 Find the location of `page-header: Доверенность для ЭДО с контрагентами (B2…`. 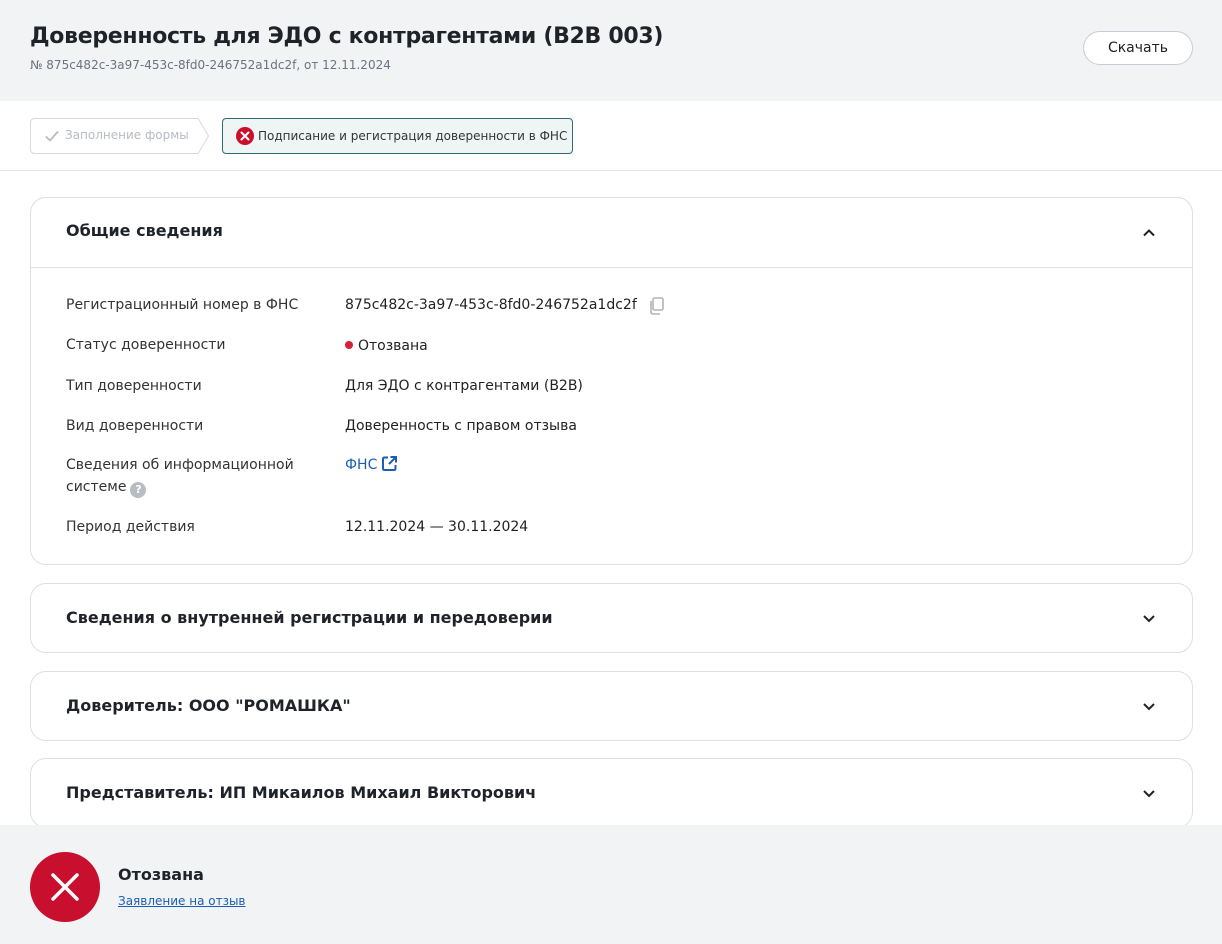

page-header: Доверенность для ЭДО с контрагентами (B2… is located at coordinates (611, 50).